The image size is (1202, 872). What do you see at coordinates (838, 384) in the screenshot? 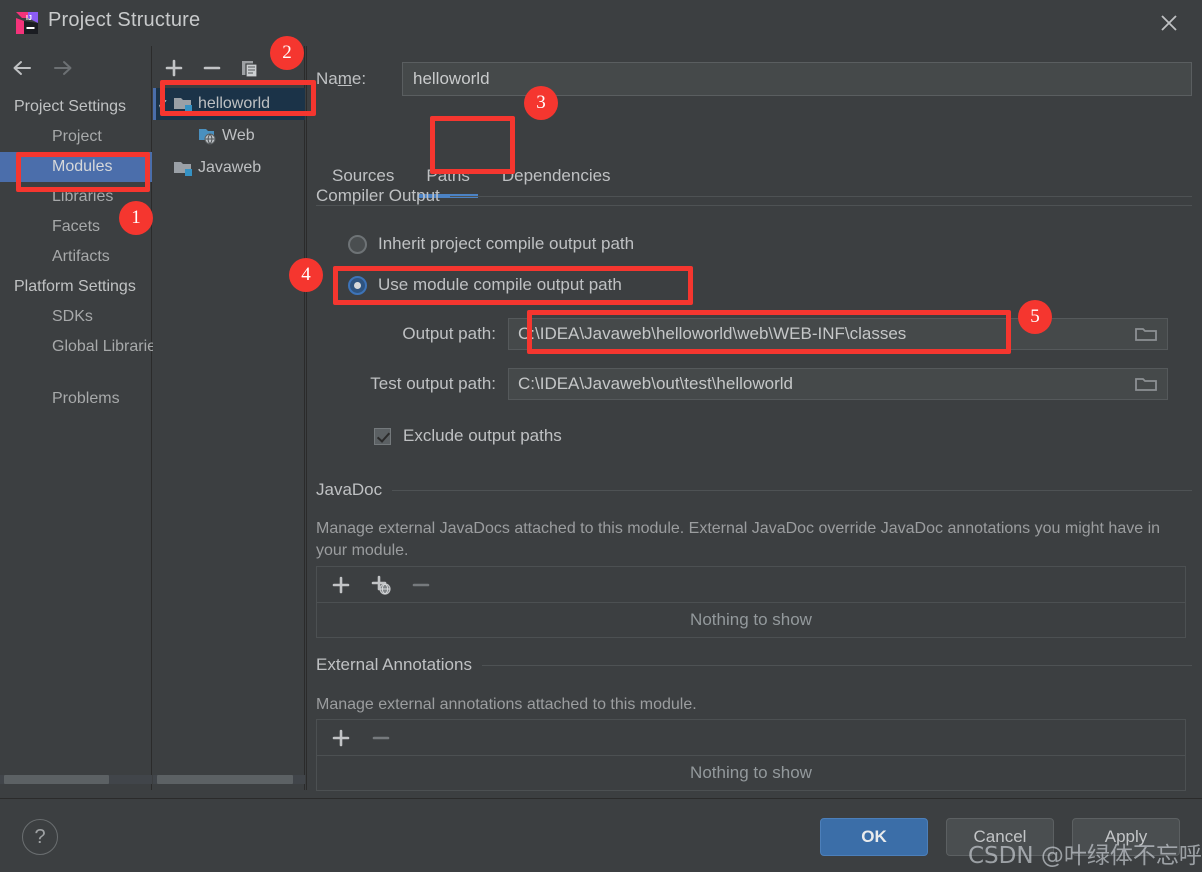
I see `test-output-path-field: C:\IDEA\Javaweb\out\test\helloworld` at bounding box center [838, 384].